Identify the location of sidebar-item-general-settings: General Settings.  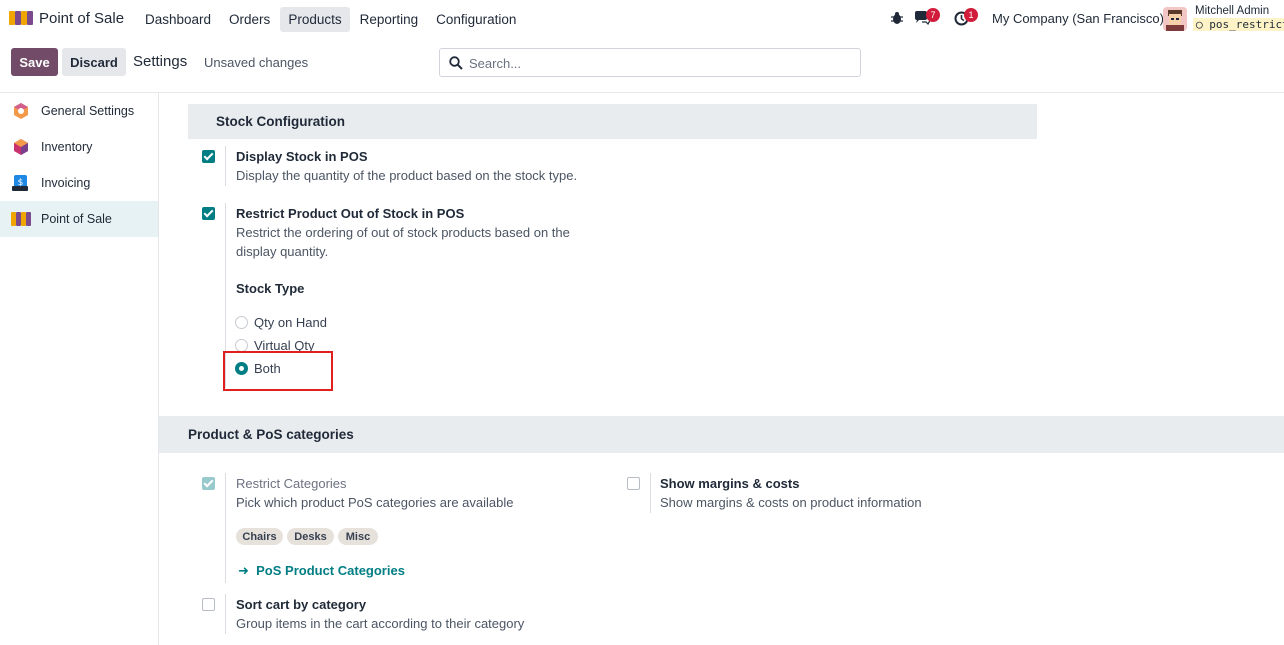
(79, 111).